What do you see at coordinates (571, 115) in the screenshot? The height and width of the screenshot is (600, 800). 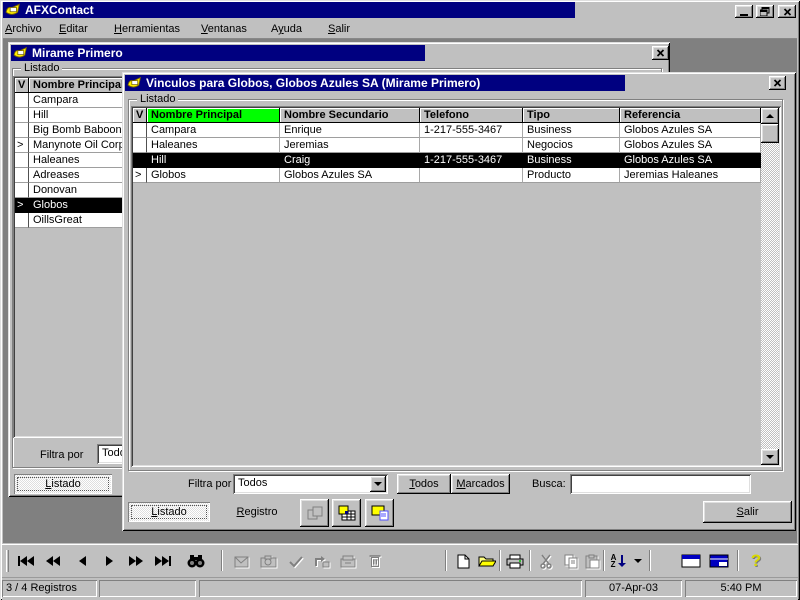 I see `column-header-tipo: Tipo` at bounding box center [571, 115].